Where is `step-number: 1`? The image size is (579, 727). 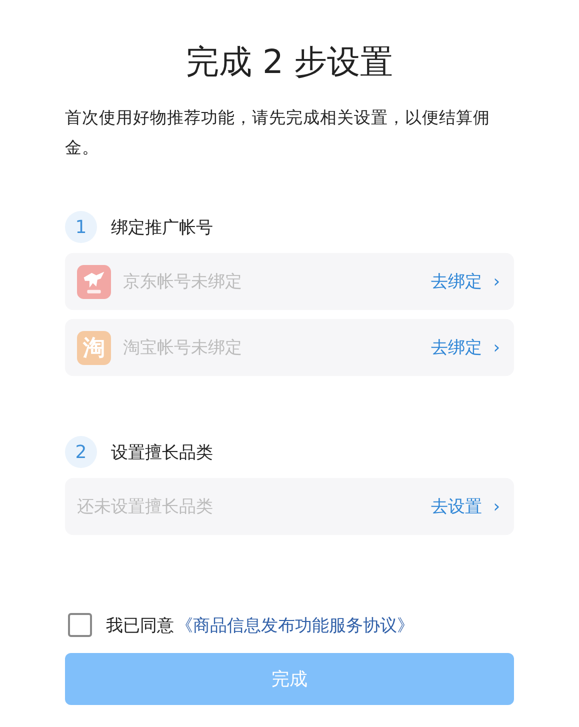 step-number: 1 is located at coordinates (81, 227).